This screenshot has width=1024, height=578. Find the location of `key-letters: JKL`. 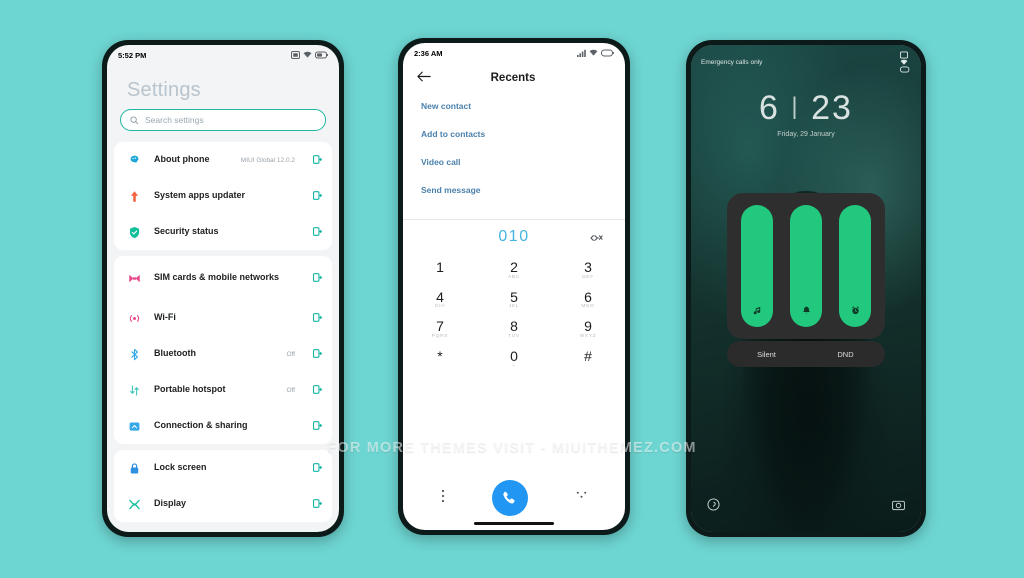

key-letters: JKL is located at coordinates (514, 307).